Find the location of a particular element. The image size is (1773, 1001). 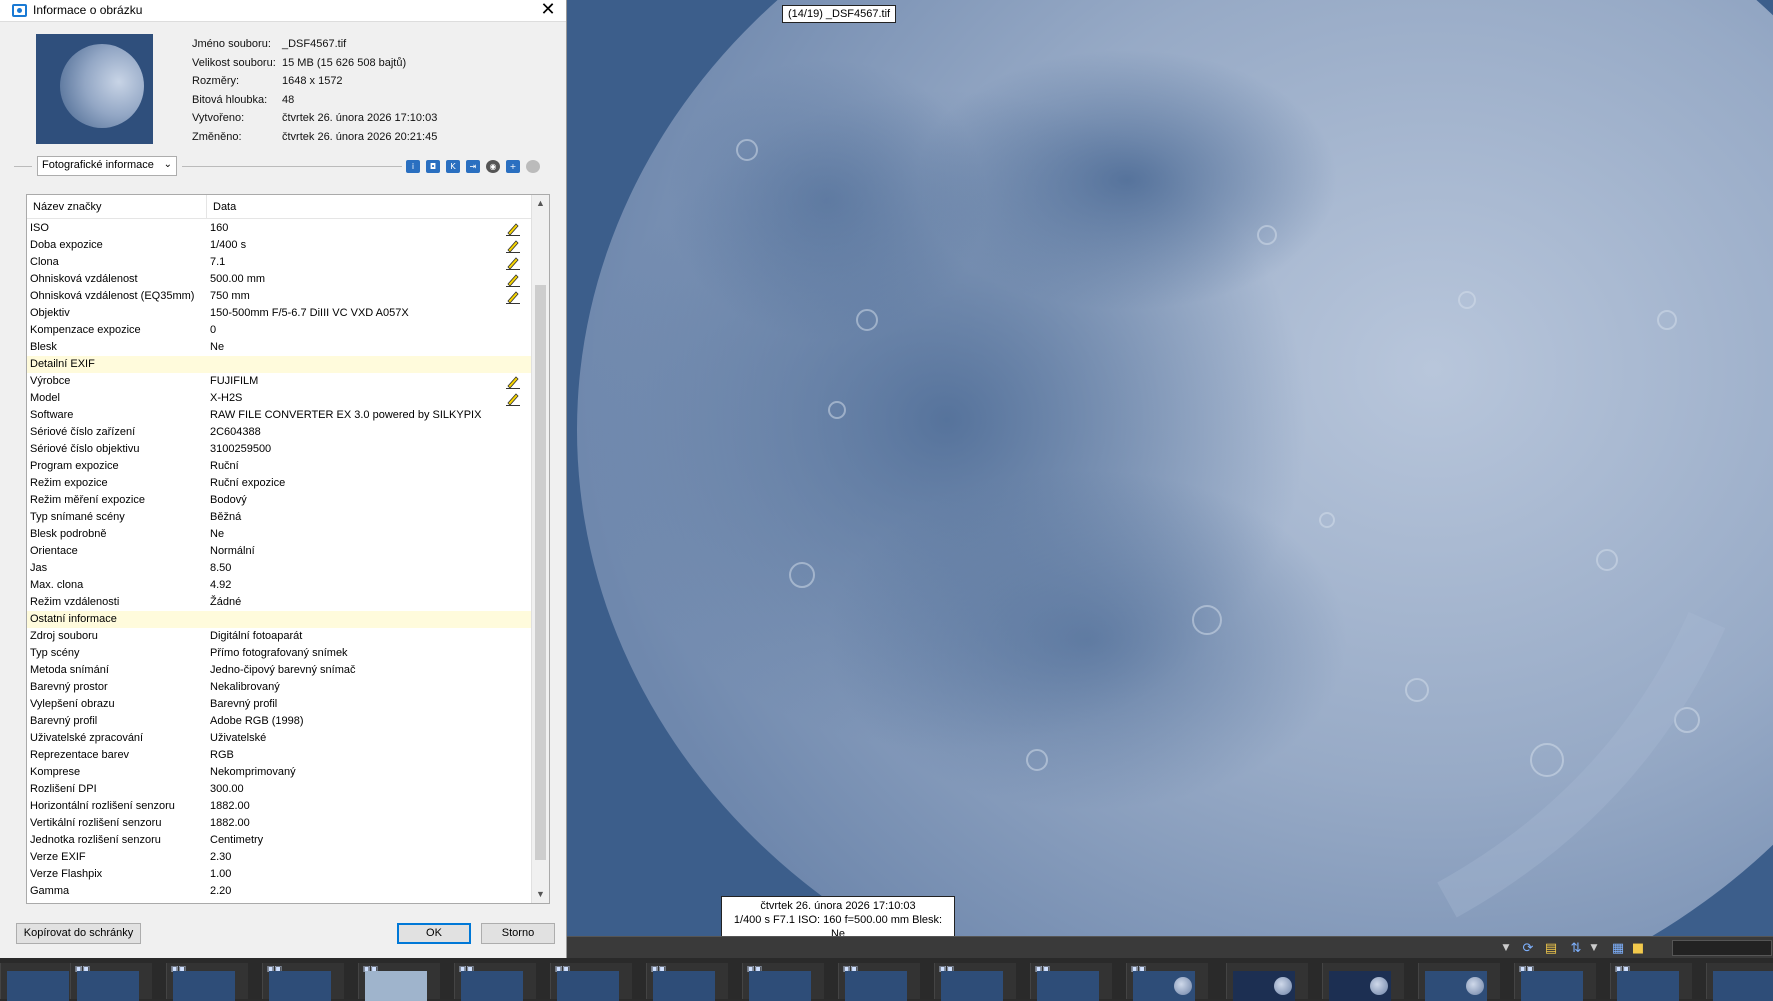

table-row: Max. clona 4.92 is located at coordinates (279, 585).